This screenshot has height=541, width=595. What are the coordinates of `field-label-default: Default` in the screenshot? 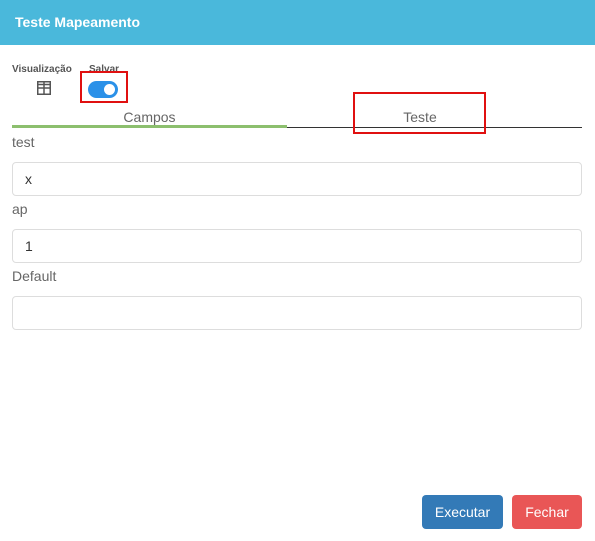 It's located at (34, 276).